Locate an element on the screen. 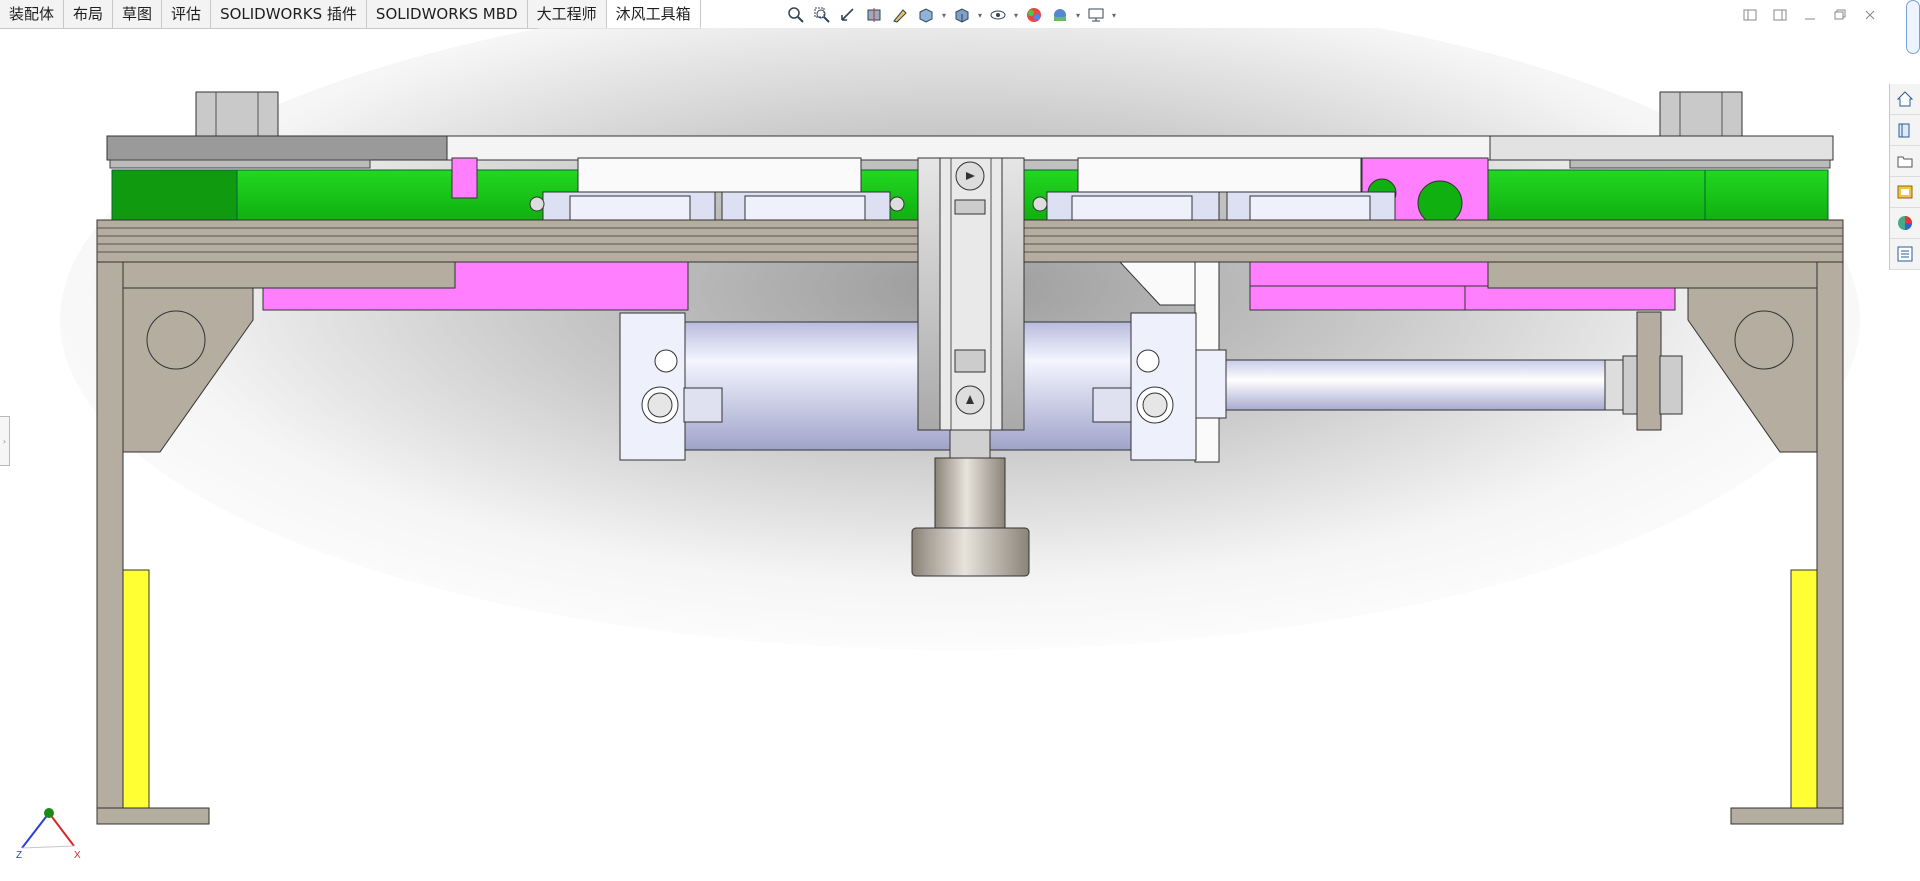 The height and width of the screenshot is (881, 1920). zoom-area-icon is located at coordinates (822, 15).